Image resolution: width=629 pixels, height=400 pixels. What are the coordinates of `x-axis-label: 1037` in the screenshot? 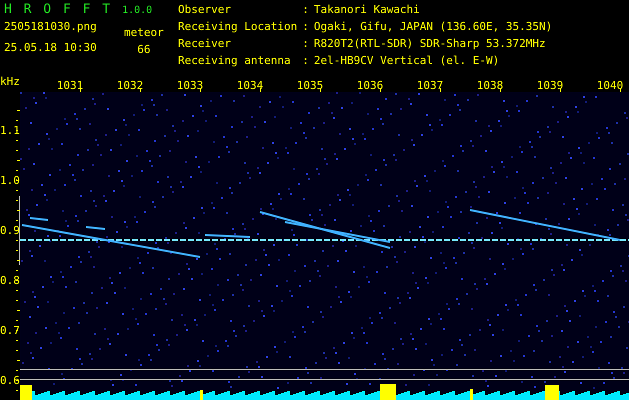 It's located at (430, 85).